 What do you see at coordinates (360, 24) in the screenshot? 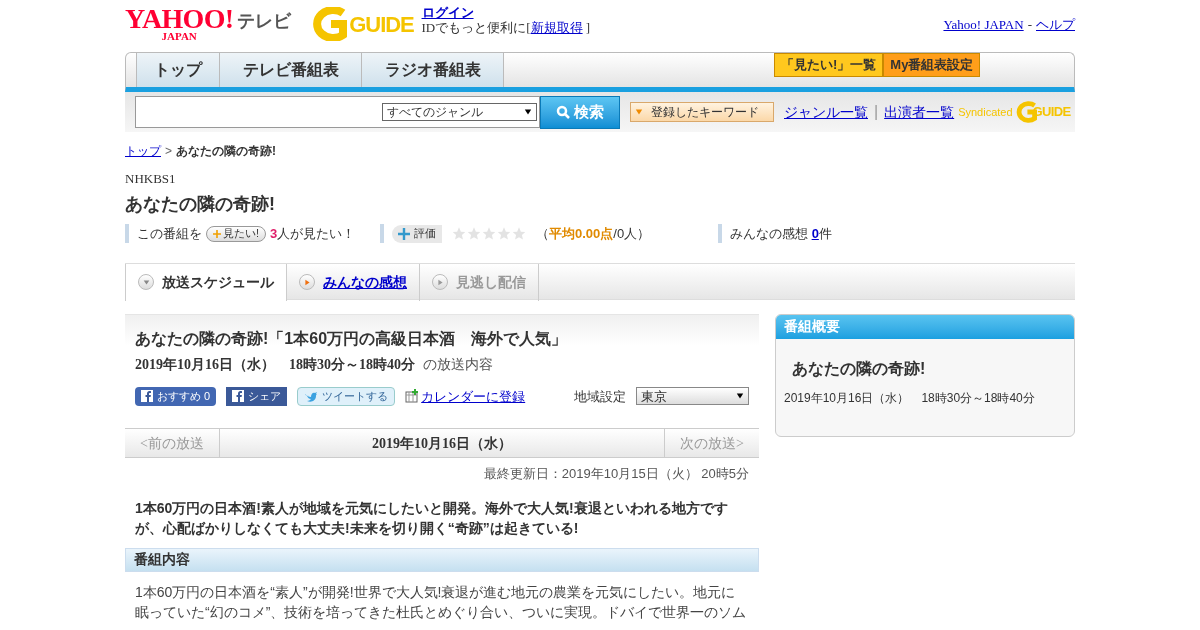
I see `guide-logo: GUIDE` at bounding box center [360, 24].